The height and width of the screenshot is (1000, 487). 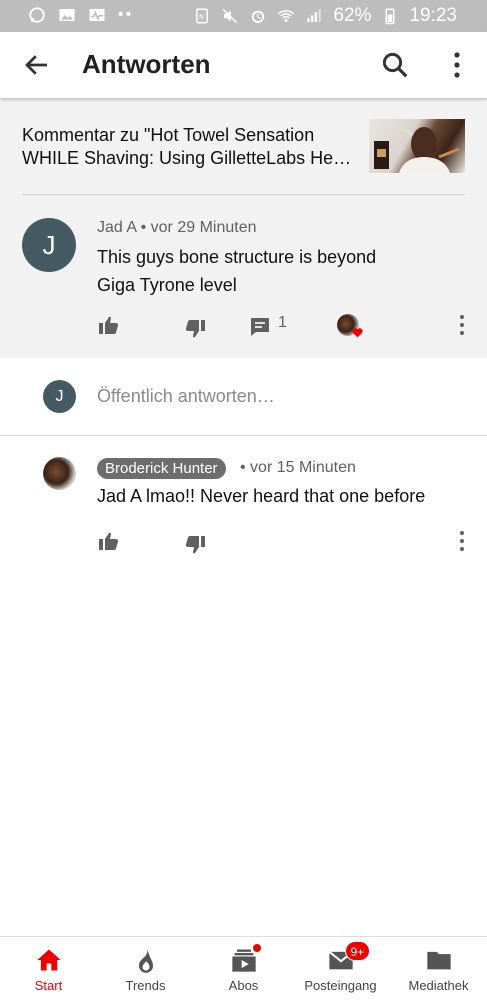 I want to click on heart-icon, so click(x=357, y=333).